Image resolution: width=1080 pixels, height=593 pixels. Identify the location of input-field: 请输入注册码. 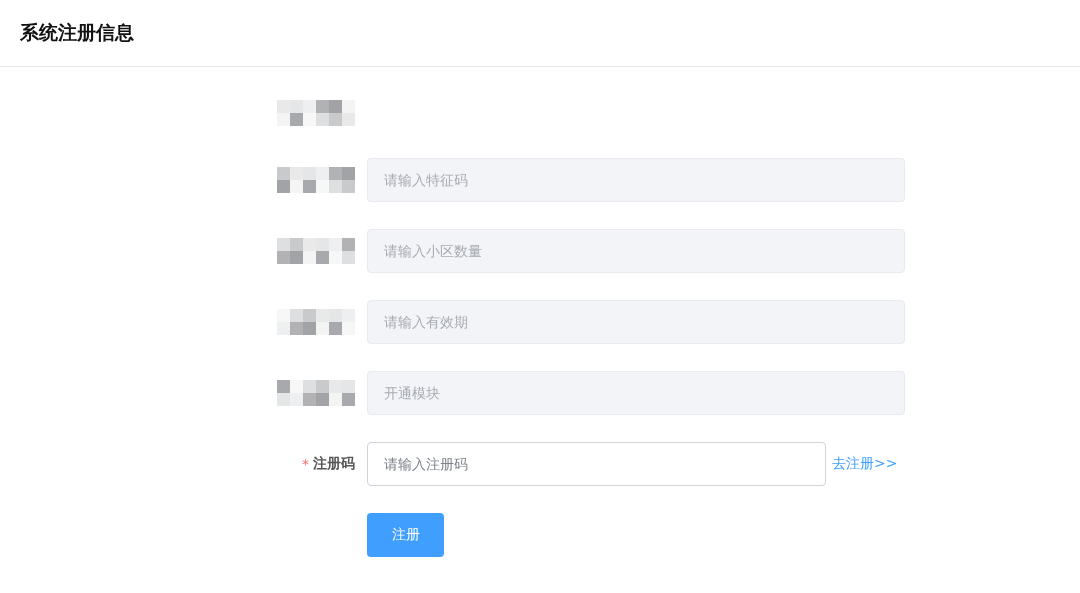
(596, 464).